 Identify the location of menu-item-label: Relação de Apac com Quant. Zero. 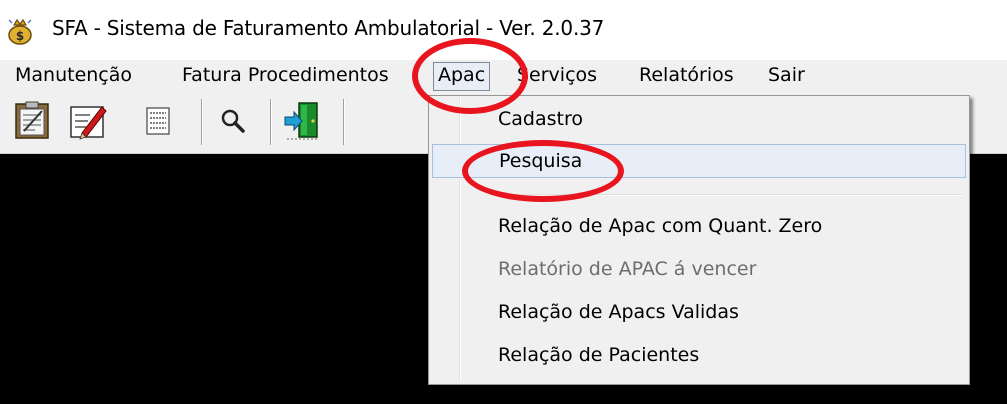
(660, 226).